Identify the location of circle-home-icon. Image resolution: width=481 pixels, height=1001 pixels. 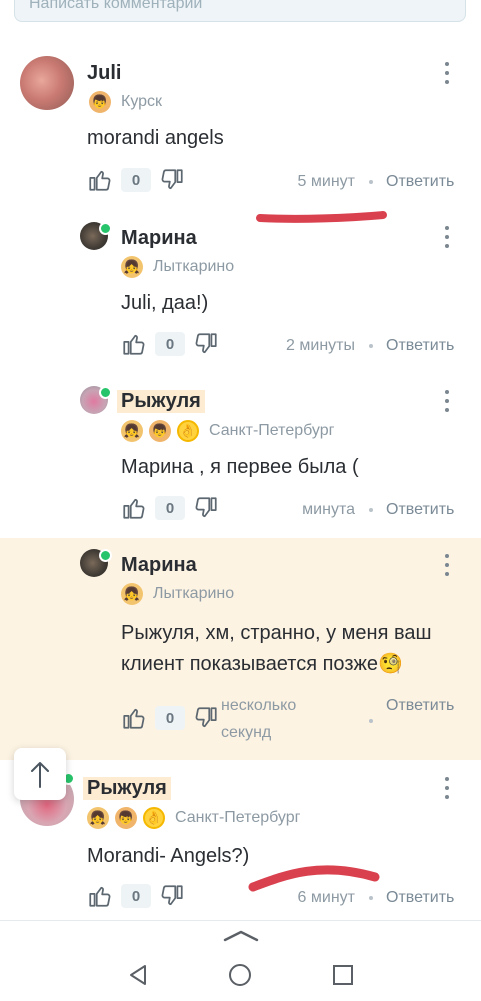
(240, 975).